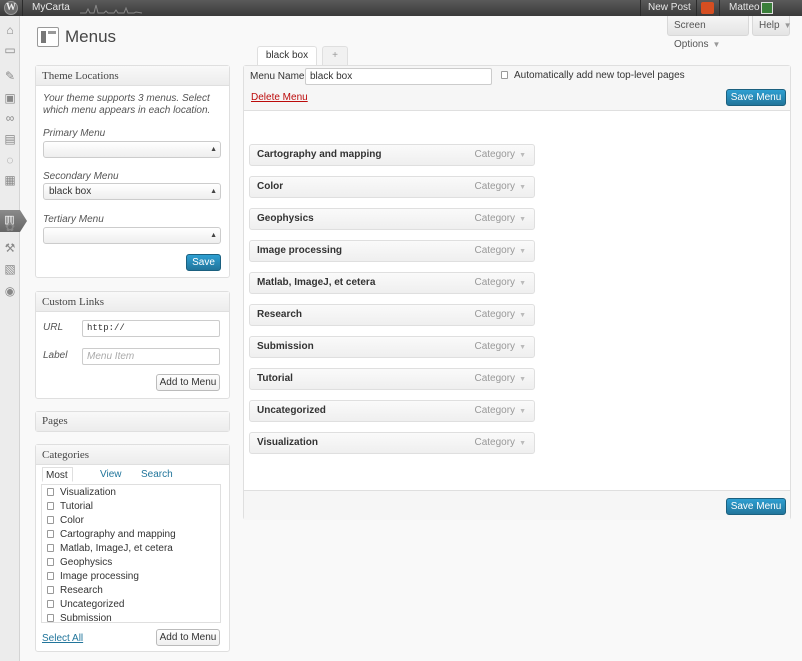 This screenshot has height=661, width=802. Describe the element at coordinates (287, 55) in the screenshot. I see `tab-black-box: black box` at that location.